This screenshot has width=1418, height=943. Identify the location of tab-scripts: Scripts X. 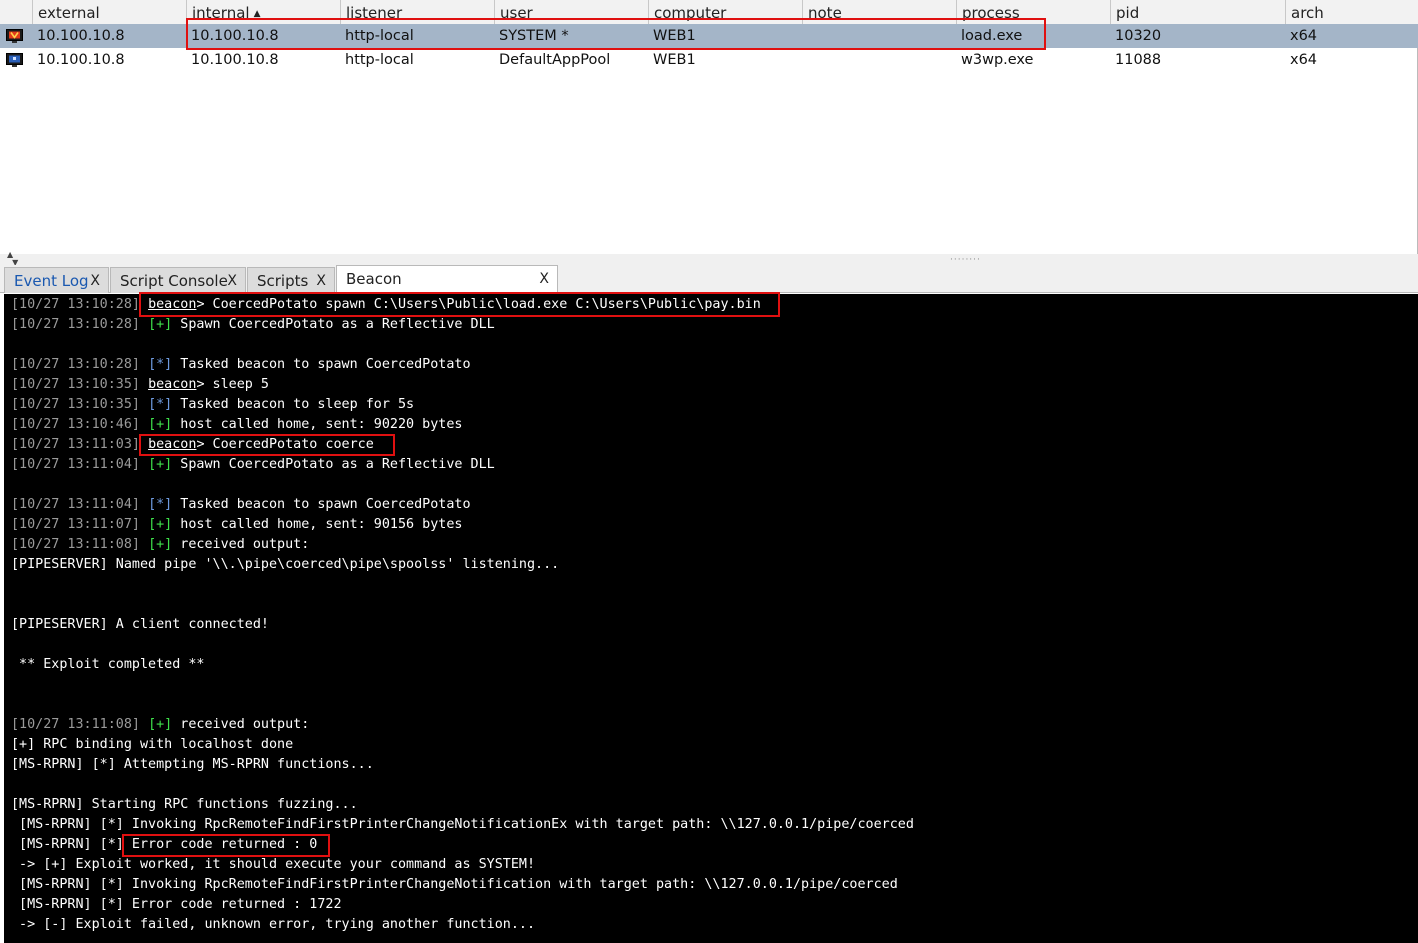
(291, 280).